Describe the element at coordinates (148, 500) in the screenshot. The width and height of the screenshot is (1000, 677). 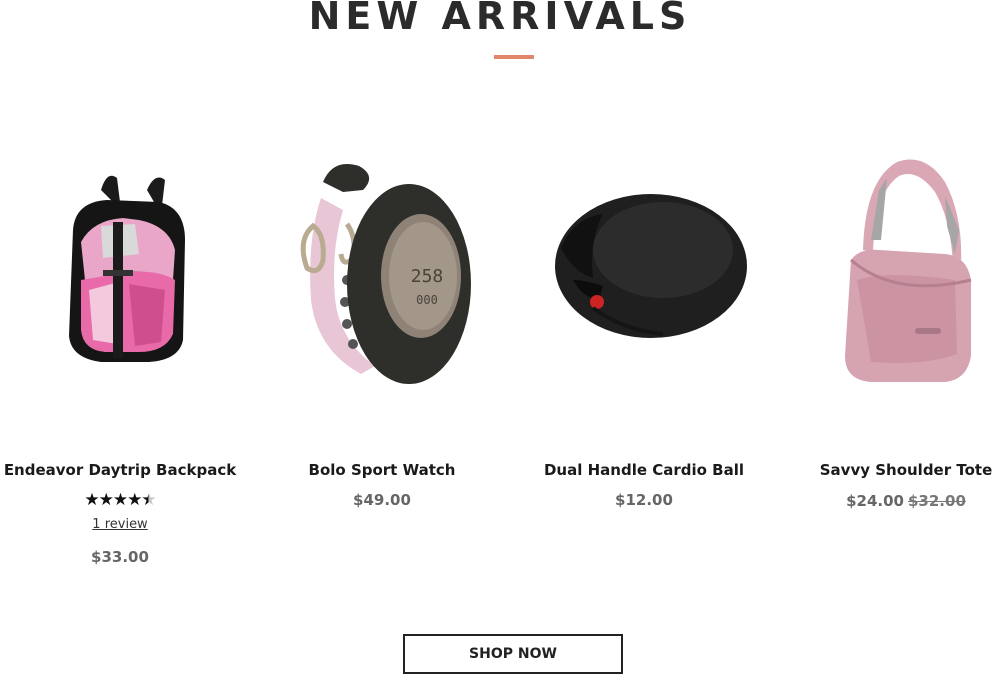
I see `star-half-icon: ★` at that location.